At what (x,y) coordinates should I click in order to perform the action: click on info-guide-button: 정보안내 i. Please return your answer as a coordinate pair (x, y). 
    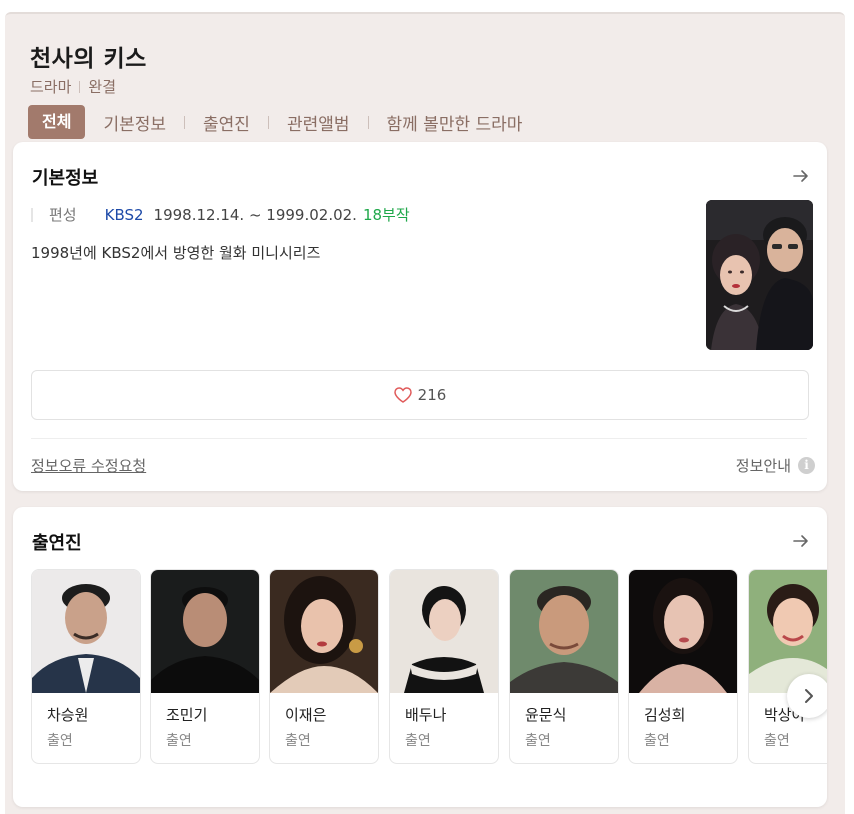
    Looking at the image, I should click on (775, 465).